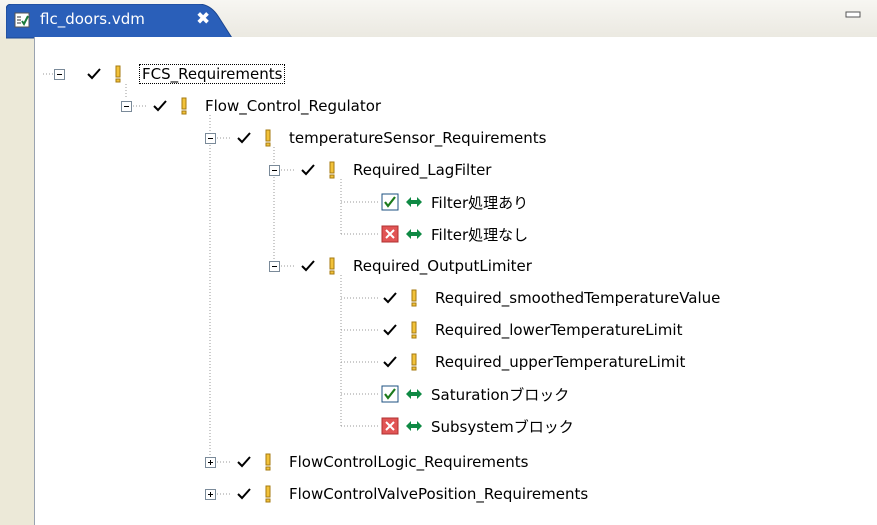 This screenshot has width=877, height=525. What do you see at coordinates (418, 138) in the screenshot?
I see `tree-item-label: temperatureSensor_Requirements` at bounding box center [418, 138].